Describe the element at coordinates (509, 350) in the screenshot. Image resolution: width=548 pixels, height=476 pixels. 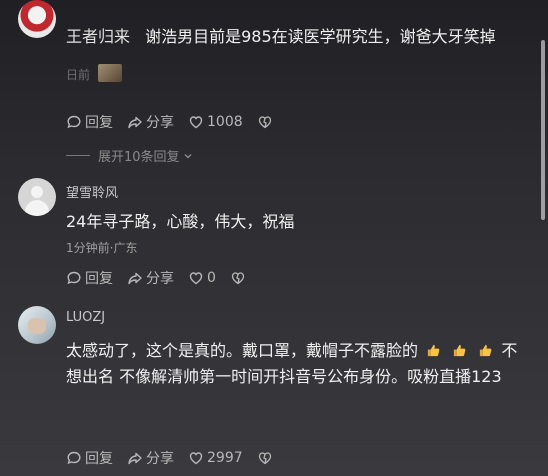
I see `comment-text-tail: 不` at that location.